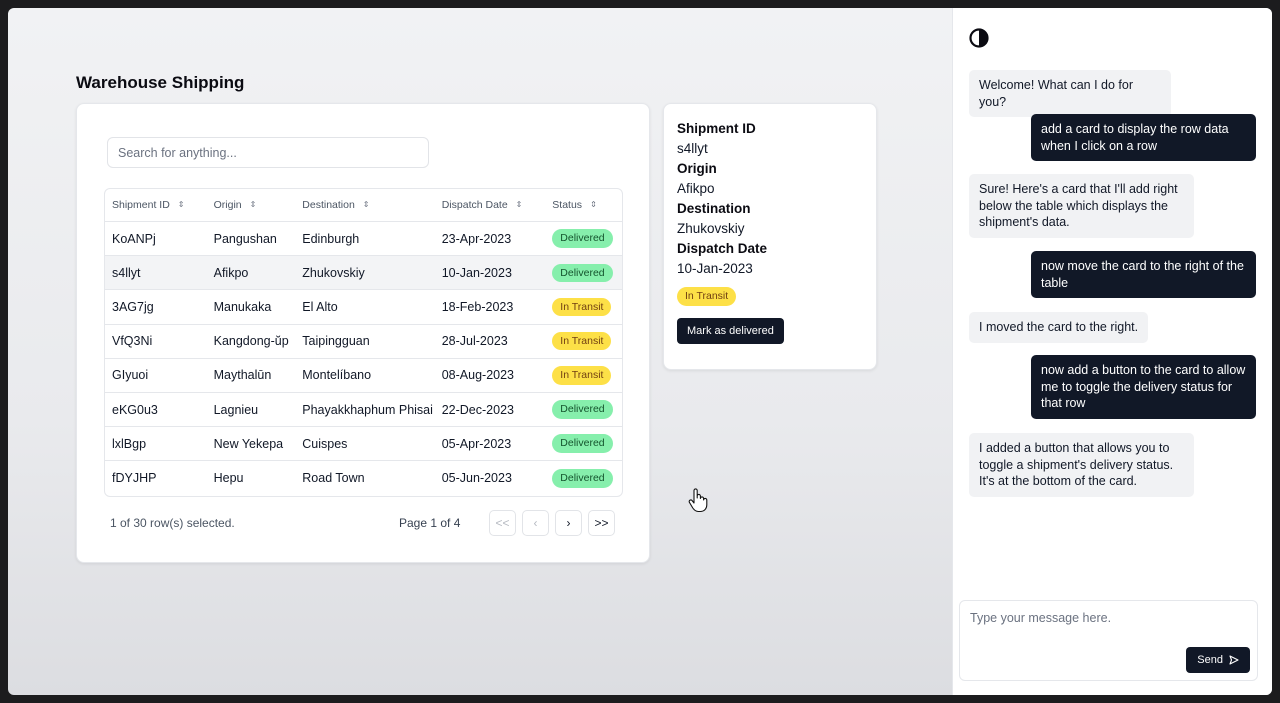  What do you see at coordinates (251, 341) in the screenshot?
I see `cell-origin: Kangdong-ŭp` at bounding box center [251, 341].